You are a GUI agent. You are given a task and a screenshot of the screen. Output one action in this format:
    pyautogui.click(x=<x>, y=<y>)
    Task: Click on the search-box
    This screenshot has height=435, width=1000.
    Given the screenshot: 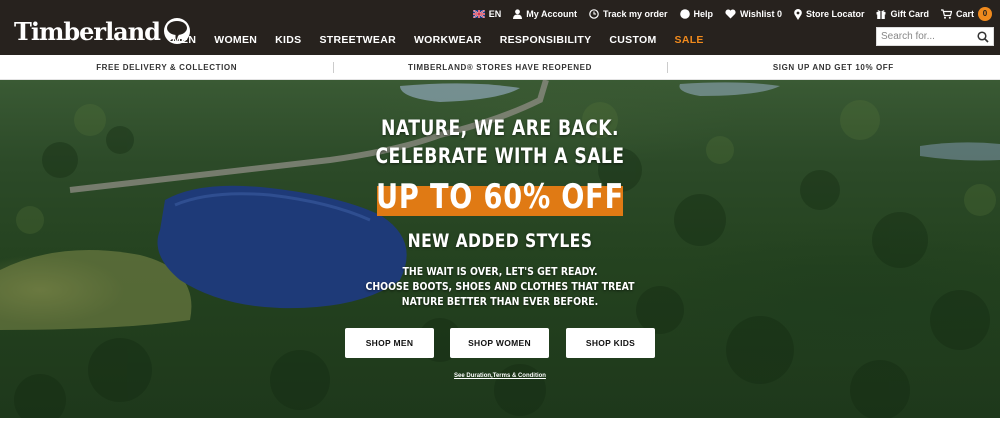 What is the action you would take?
    pyautogui.click(x=935, y=36)
    